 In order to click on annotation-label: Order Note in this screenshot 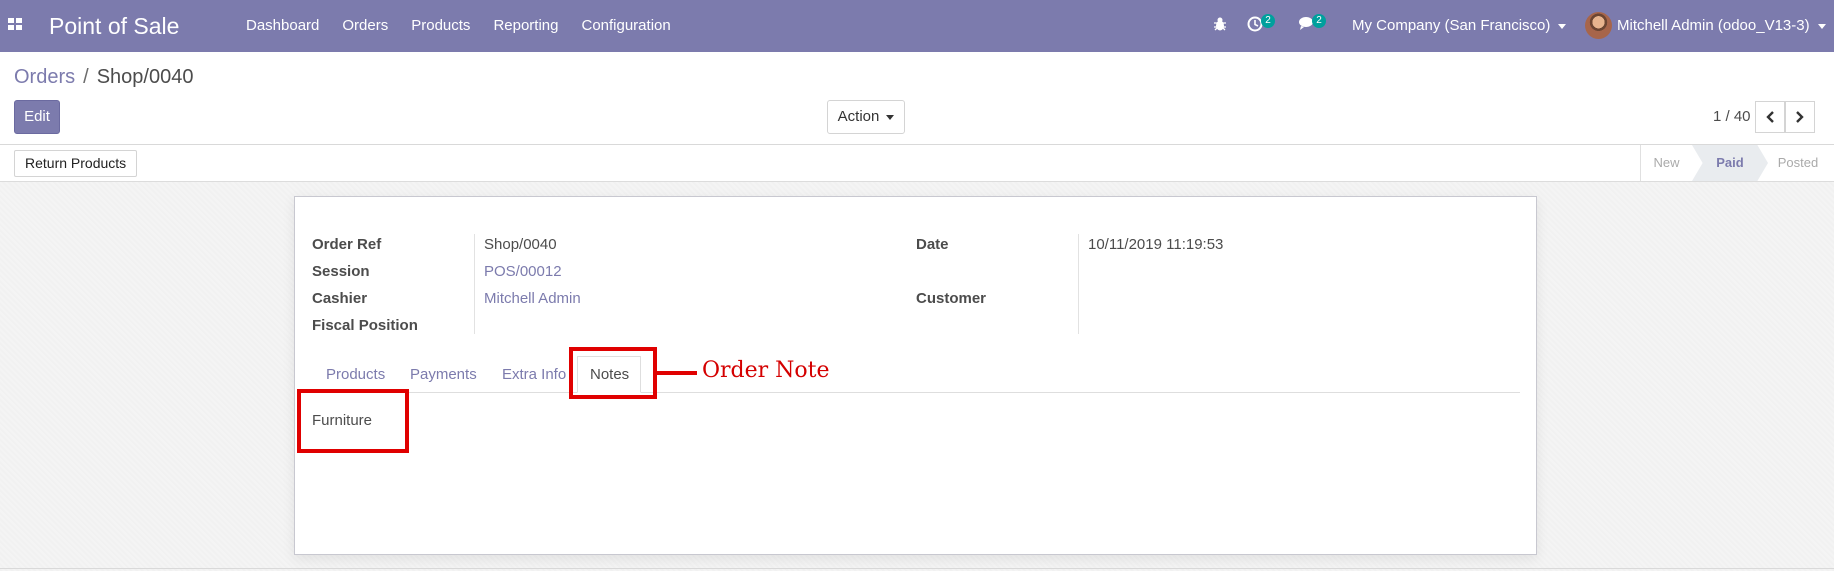, I will do `click(766, 370)`.